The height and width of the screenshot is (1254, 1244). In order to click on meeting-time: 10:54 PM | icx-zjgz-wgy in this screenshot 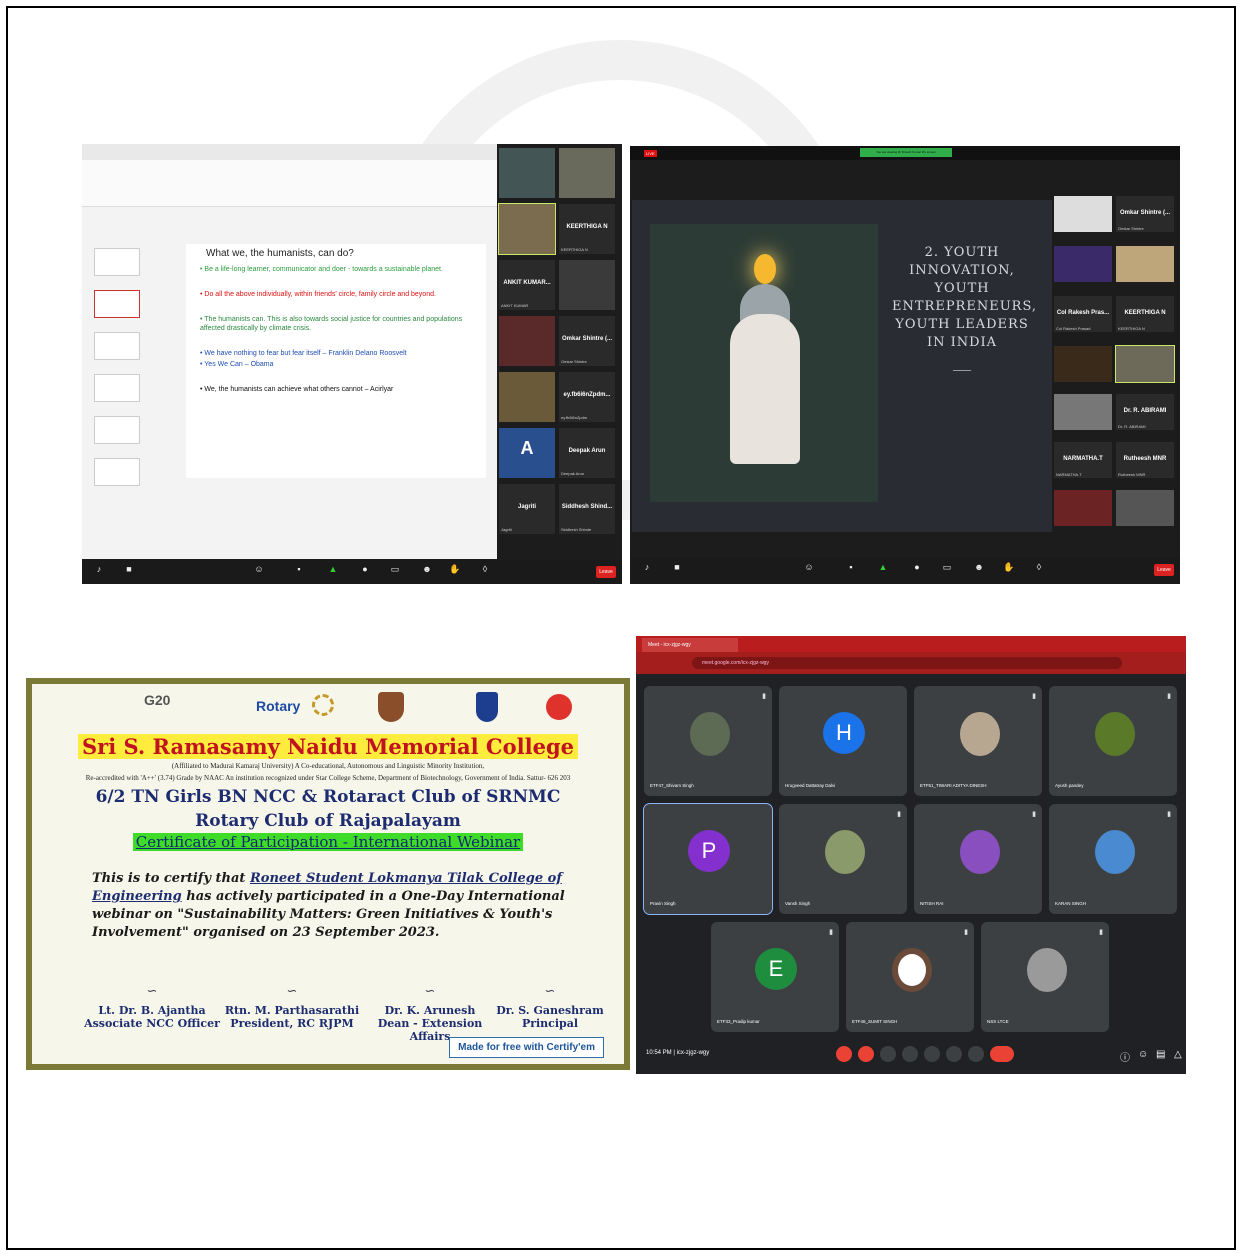, I will do `click(678, 1053)`.